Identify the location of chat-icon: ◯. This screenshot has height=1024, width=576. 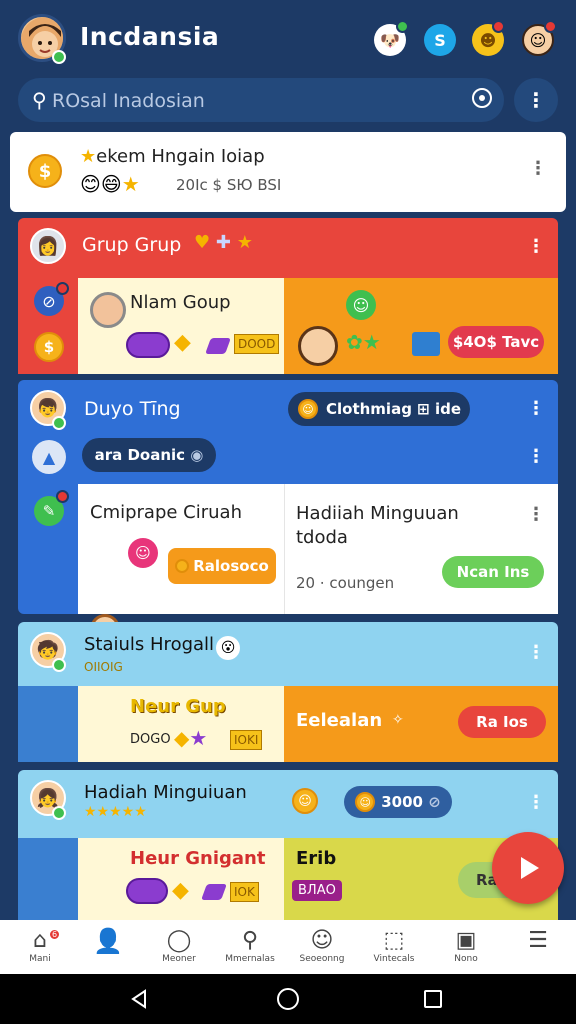
(179, 940).